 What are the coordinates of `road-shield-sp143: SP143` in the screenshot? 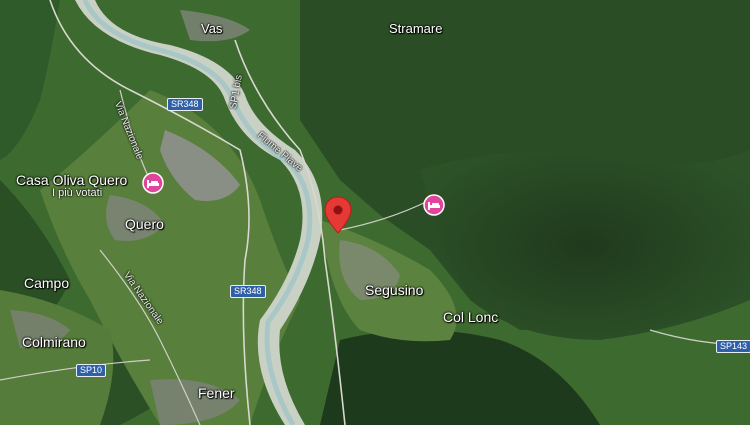 It's located at (733, 346).